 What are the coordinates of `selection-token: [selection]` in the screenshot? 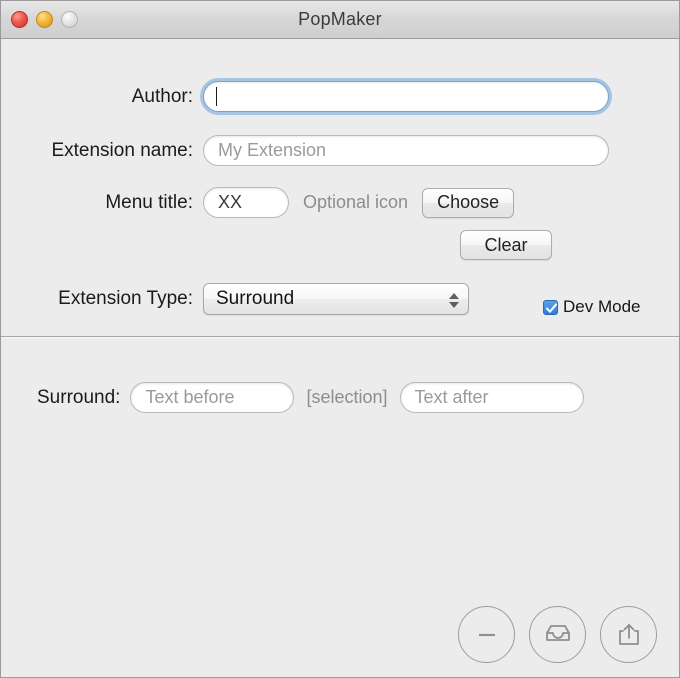 It's located at (347, 397).